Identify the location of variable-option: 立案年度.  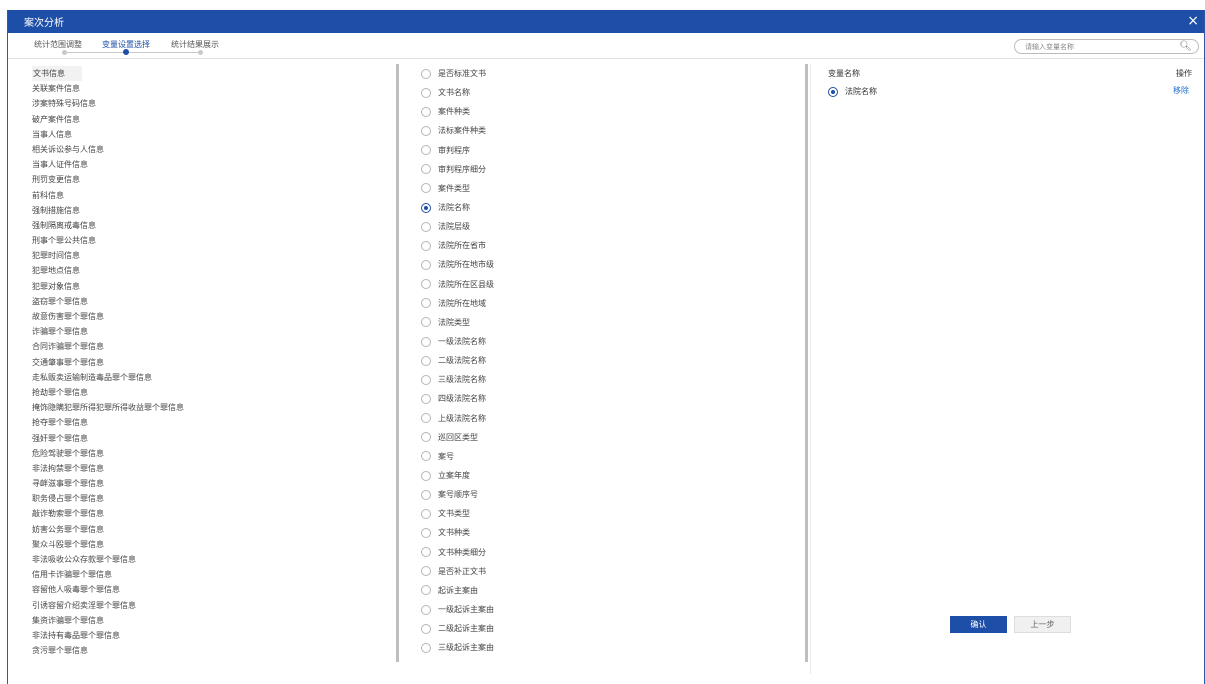
(611, 475).